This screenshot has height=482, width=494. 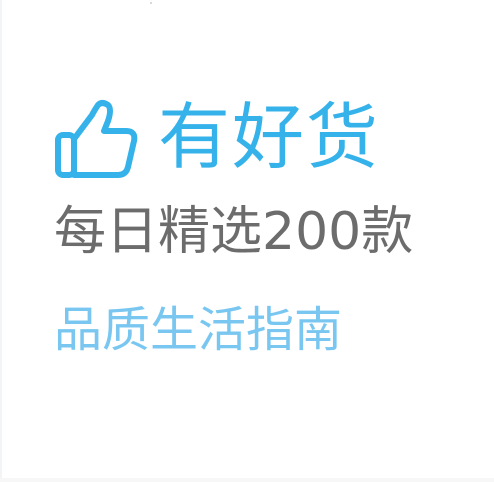 What do you see at coordinates (269, 137) in the screenshot?
I see `brand-title: 有好货` at bounding box center [269, 137].